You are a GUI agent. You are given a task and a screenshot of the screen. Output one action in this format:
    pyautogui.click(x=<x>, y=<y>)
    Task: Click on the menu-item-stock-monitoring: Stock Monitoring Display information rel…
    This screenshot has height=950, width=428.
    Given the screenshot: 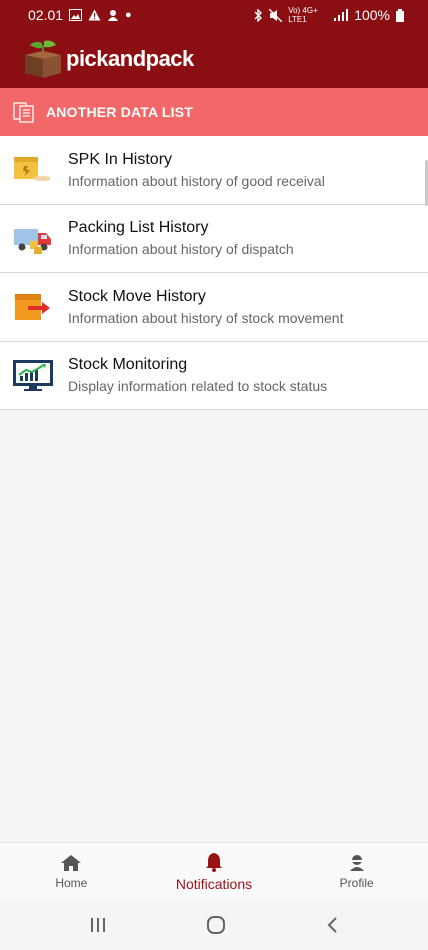 What is the action you would take?
    pyautogui.click(x=214, y=376)
    